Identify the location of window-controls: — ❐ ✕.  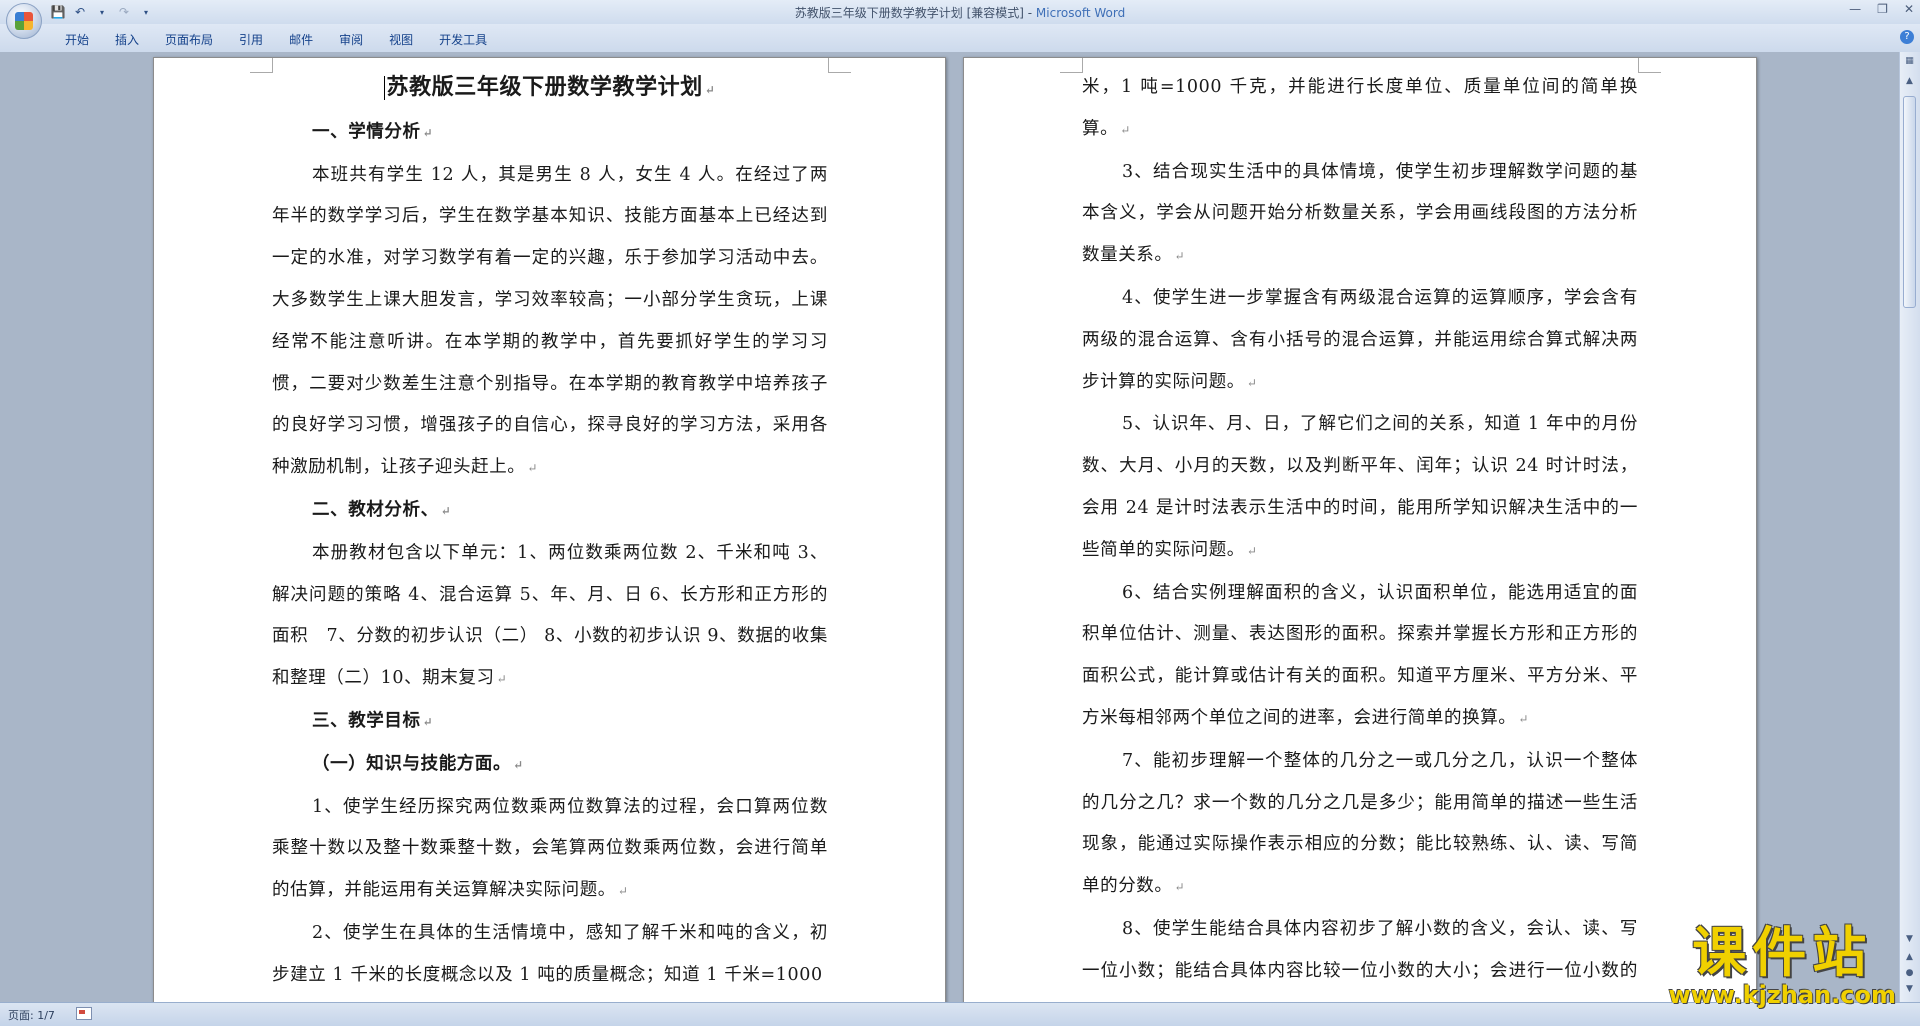
(1881, 9).